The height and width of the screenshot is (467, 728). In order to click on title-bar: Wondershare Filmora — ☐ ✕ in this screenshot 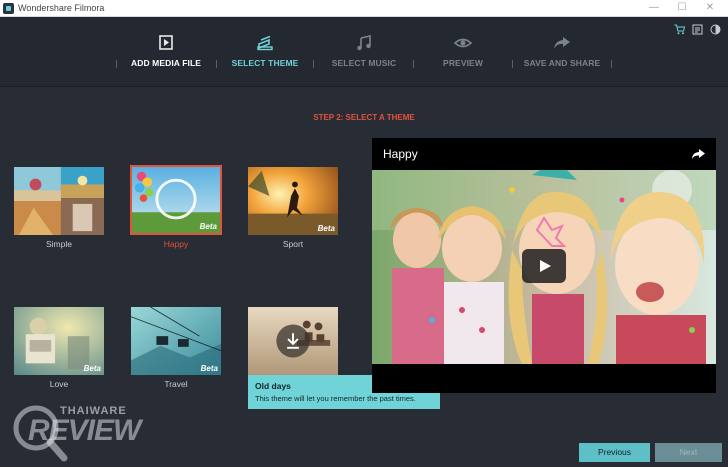, I will do `click(364, 8)`.